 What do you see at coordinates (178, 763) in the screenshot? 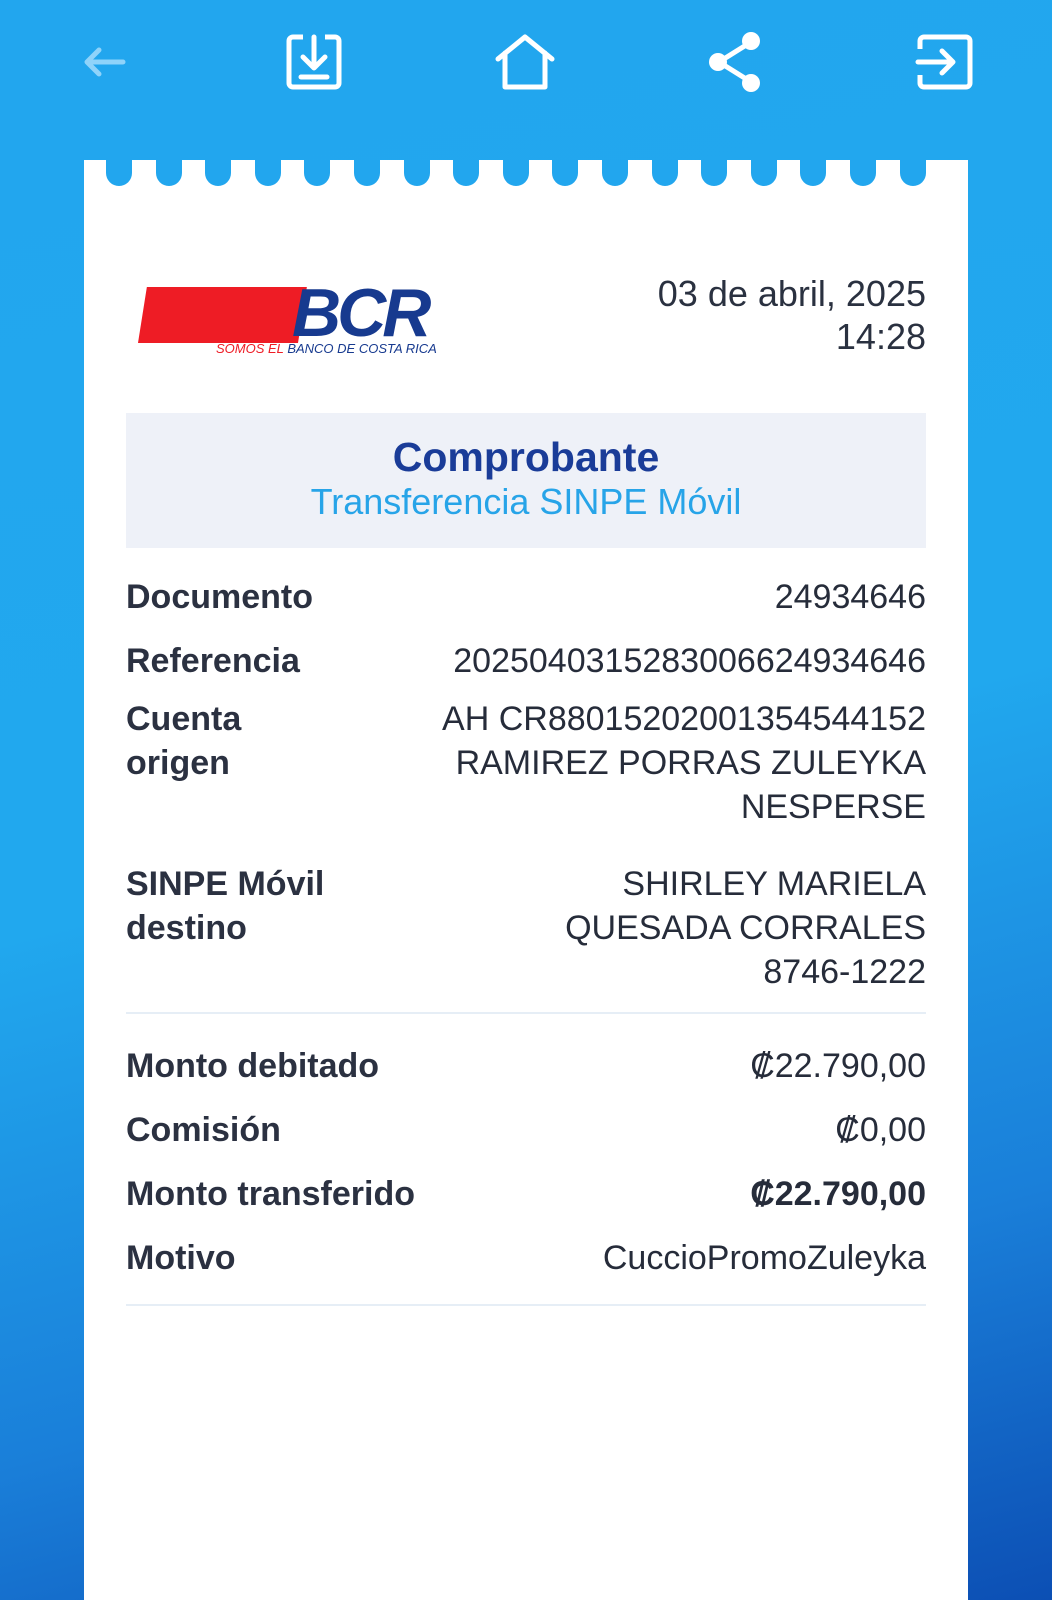
I see `cuenta-origen-label-line2: origen` at bounding box center [178, 763].